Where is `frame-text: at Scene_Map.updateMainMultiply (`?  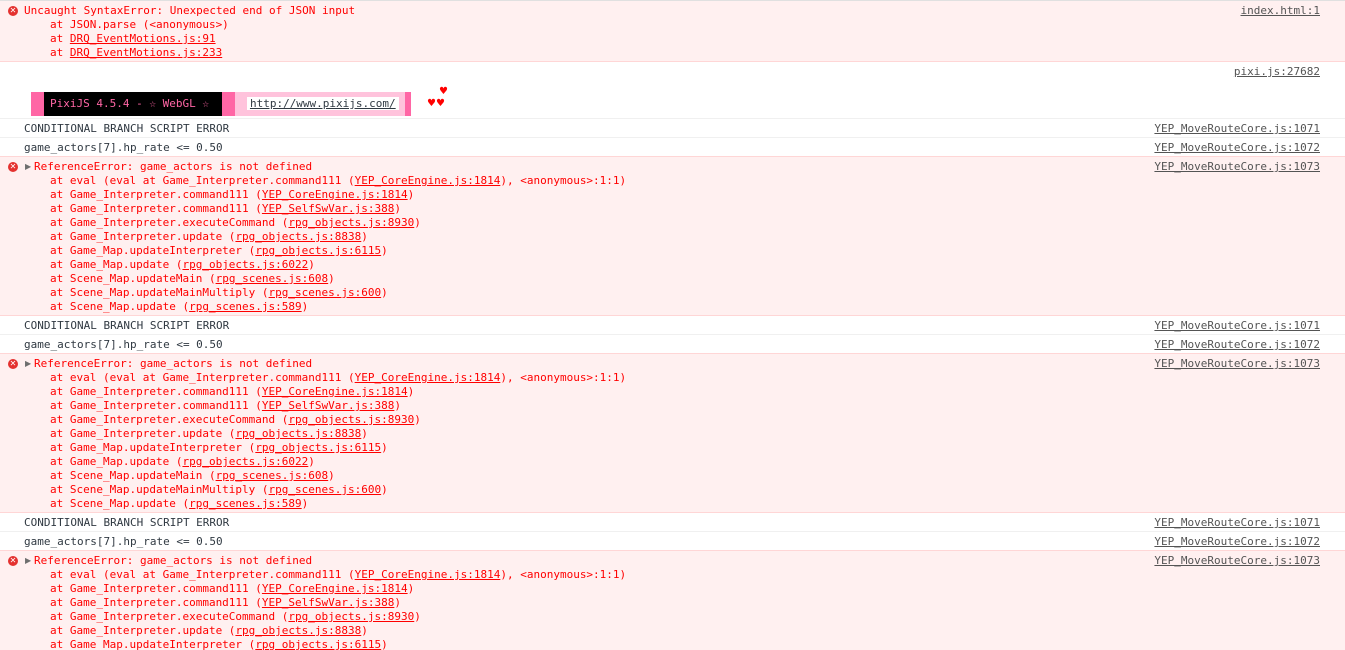 frame-text: at Scene_Map.updateMainMultiply ( is located at coordinates (159, 489).